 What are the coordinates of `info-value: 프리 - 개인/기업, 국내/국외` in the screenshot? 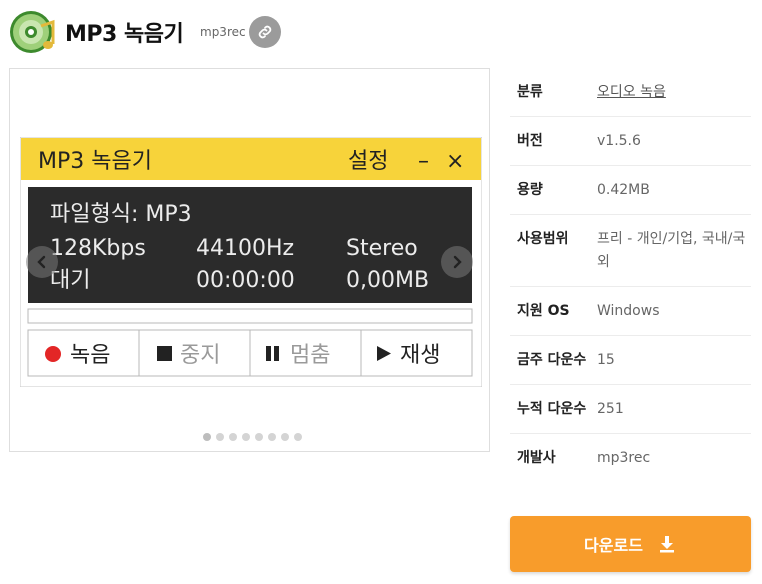 It's located at (671, 250).